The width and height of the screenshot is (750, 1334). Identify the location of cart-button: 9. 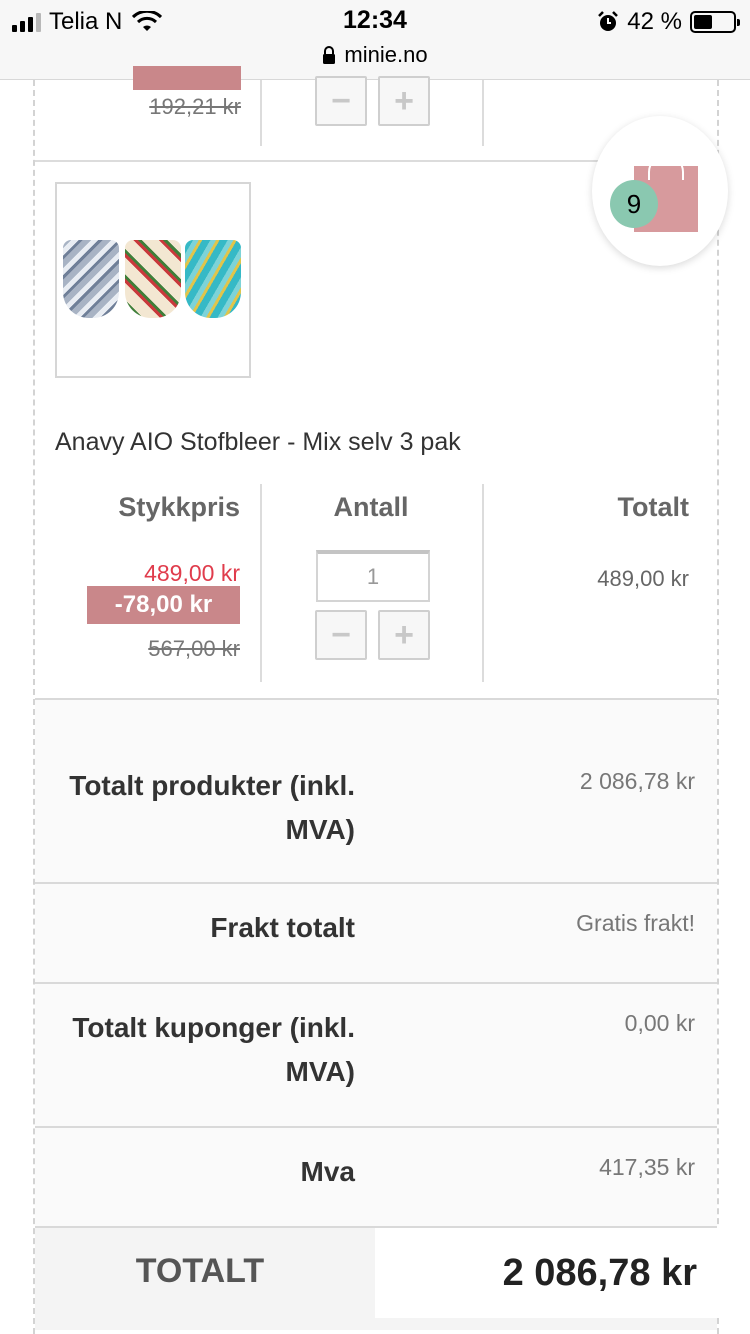
(660, 191).